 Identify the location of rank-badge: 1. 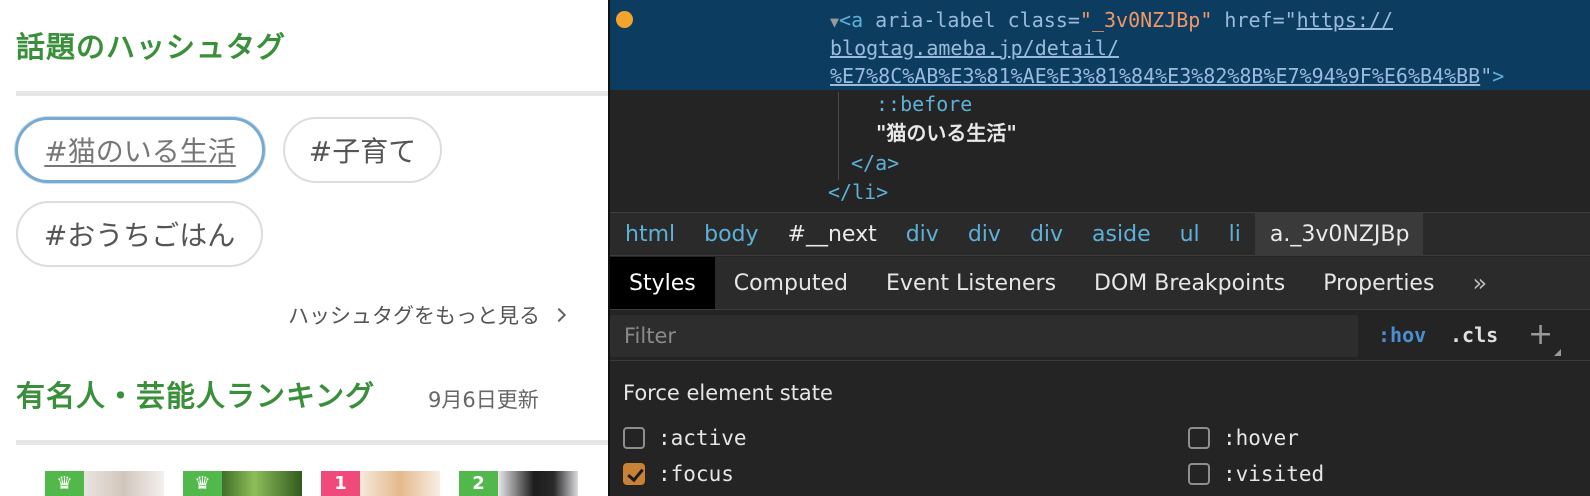
(340, 483).